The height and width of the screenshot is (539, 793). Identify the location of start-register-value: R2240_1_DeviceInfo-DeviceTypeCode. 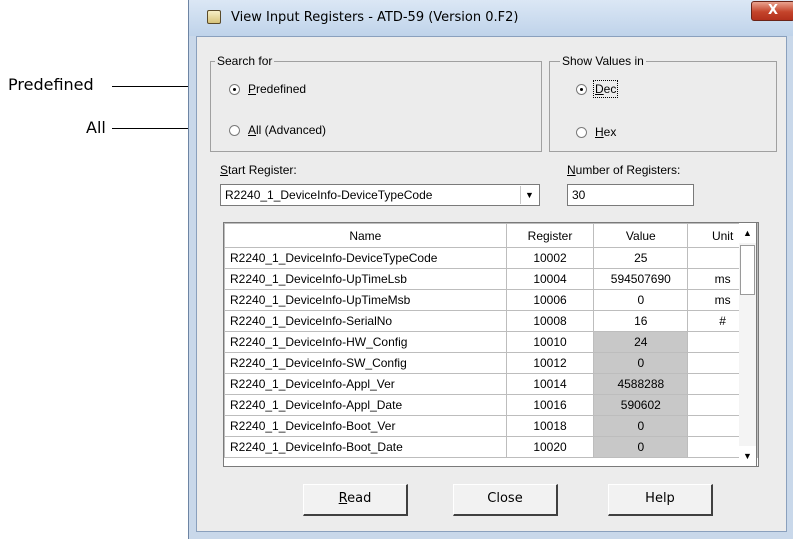
(328, 195).